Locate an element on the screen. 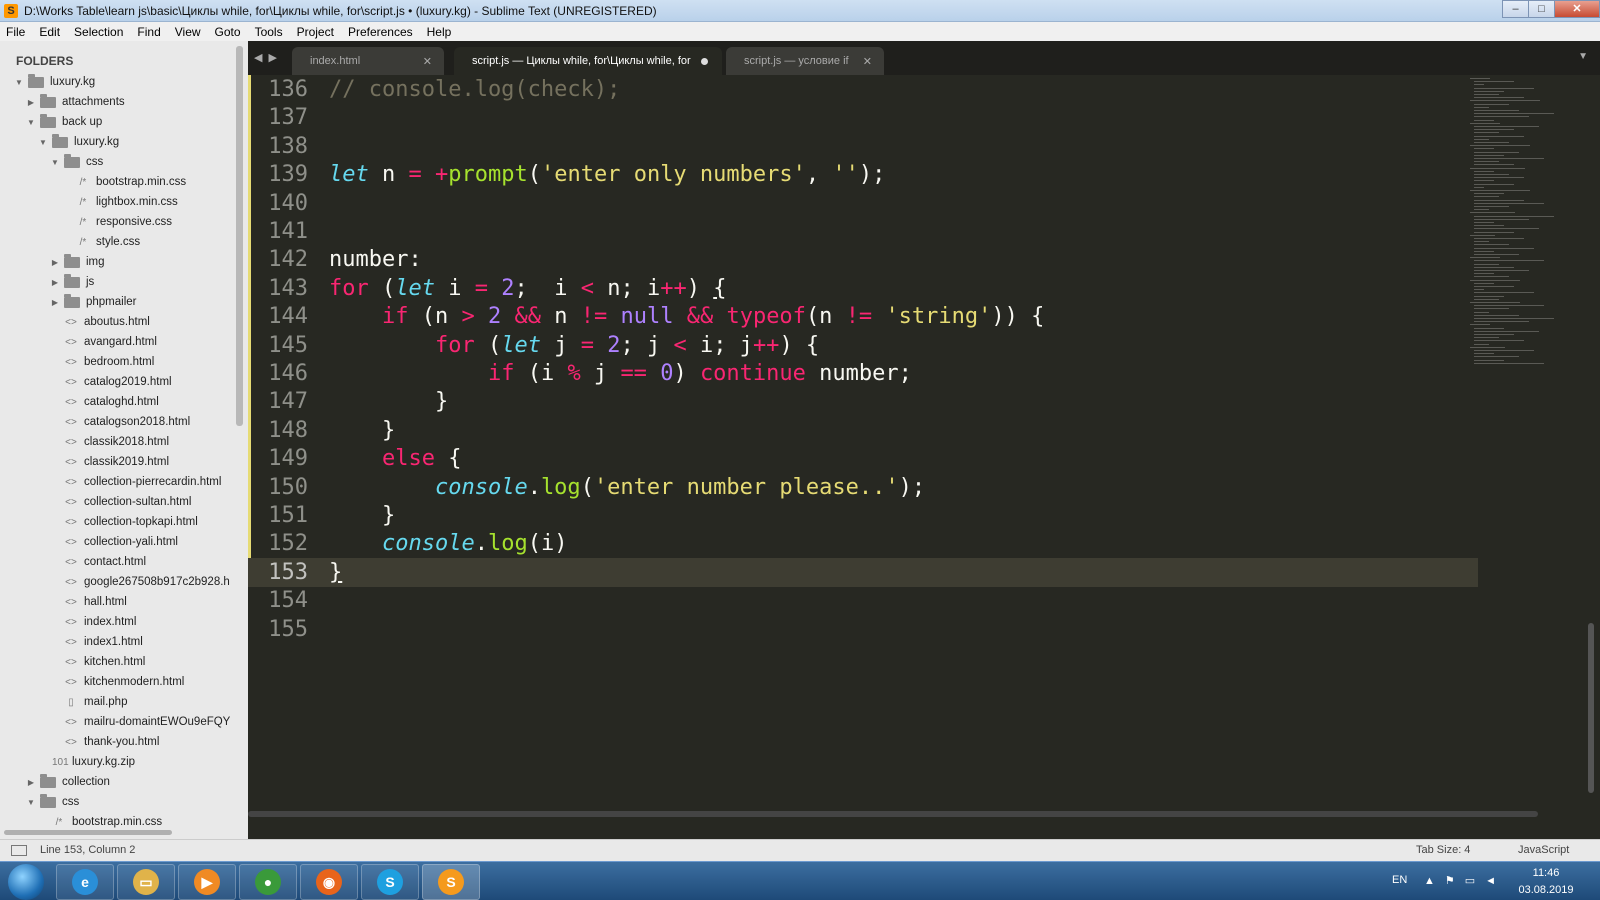  file-item: <> bedroom.html is located at coordinates (124, 362).